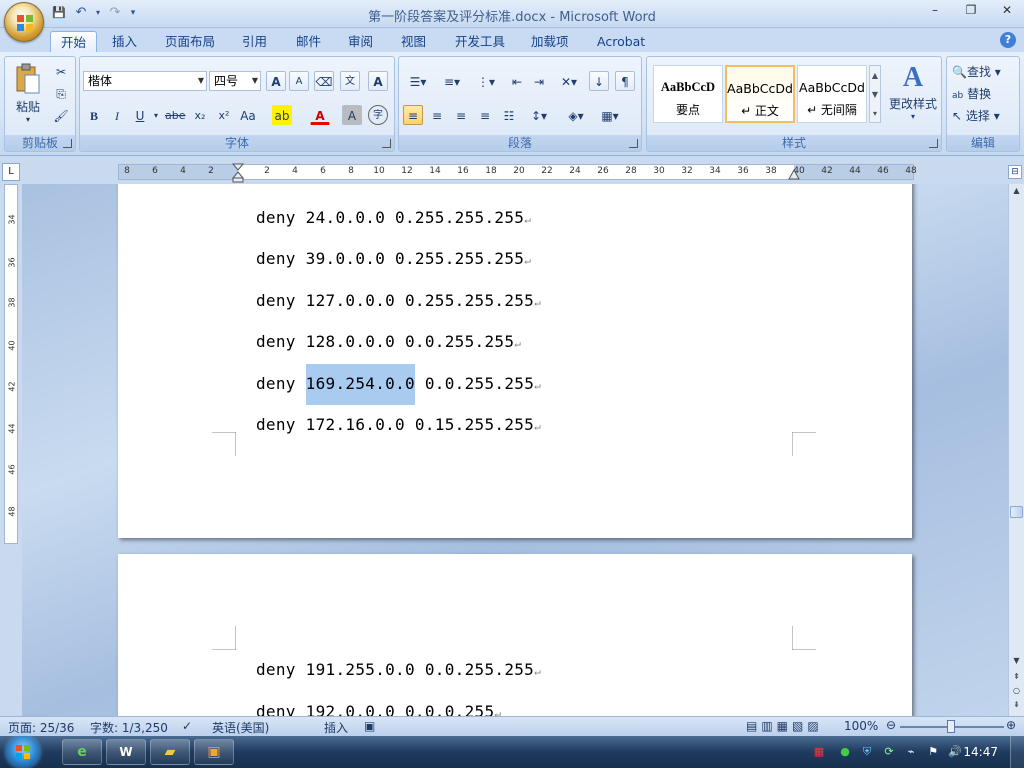 The image size is (1024, 768). I want to click on word-count: 字数: 1/3,250, so click(129, 727).